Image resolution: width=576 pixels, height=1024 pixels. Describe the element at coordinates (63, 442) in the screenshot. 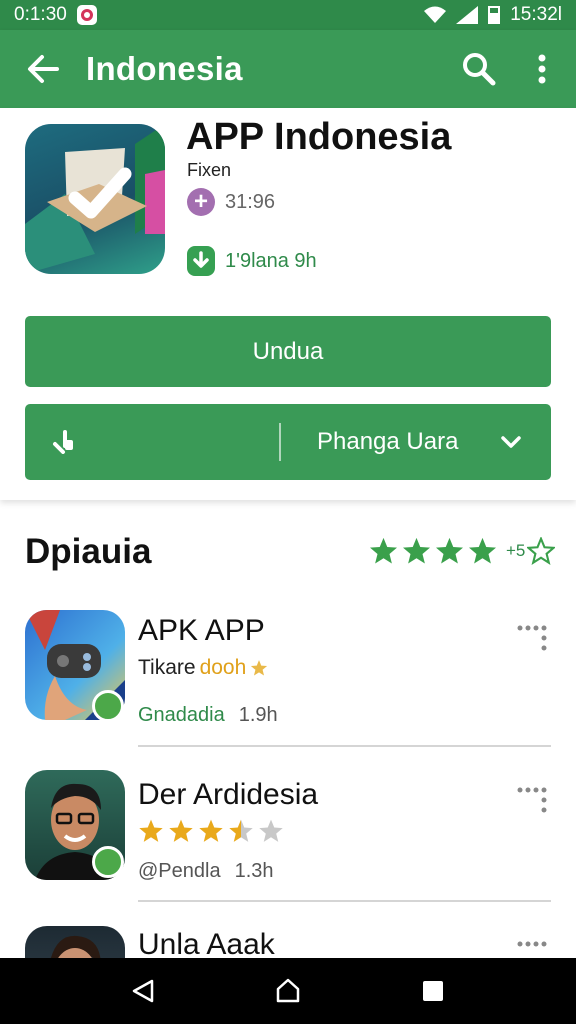

I see `thumb-icon` at that location.